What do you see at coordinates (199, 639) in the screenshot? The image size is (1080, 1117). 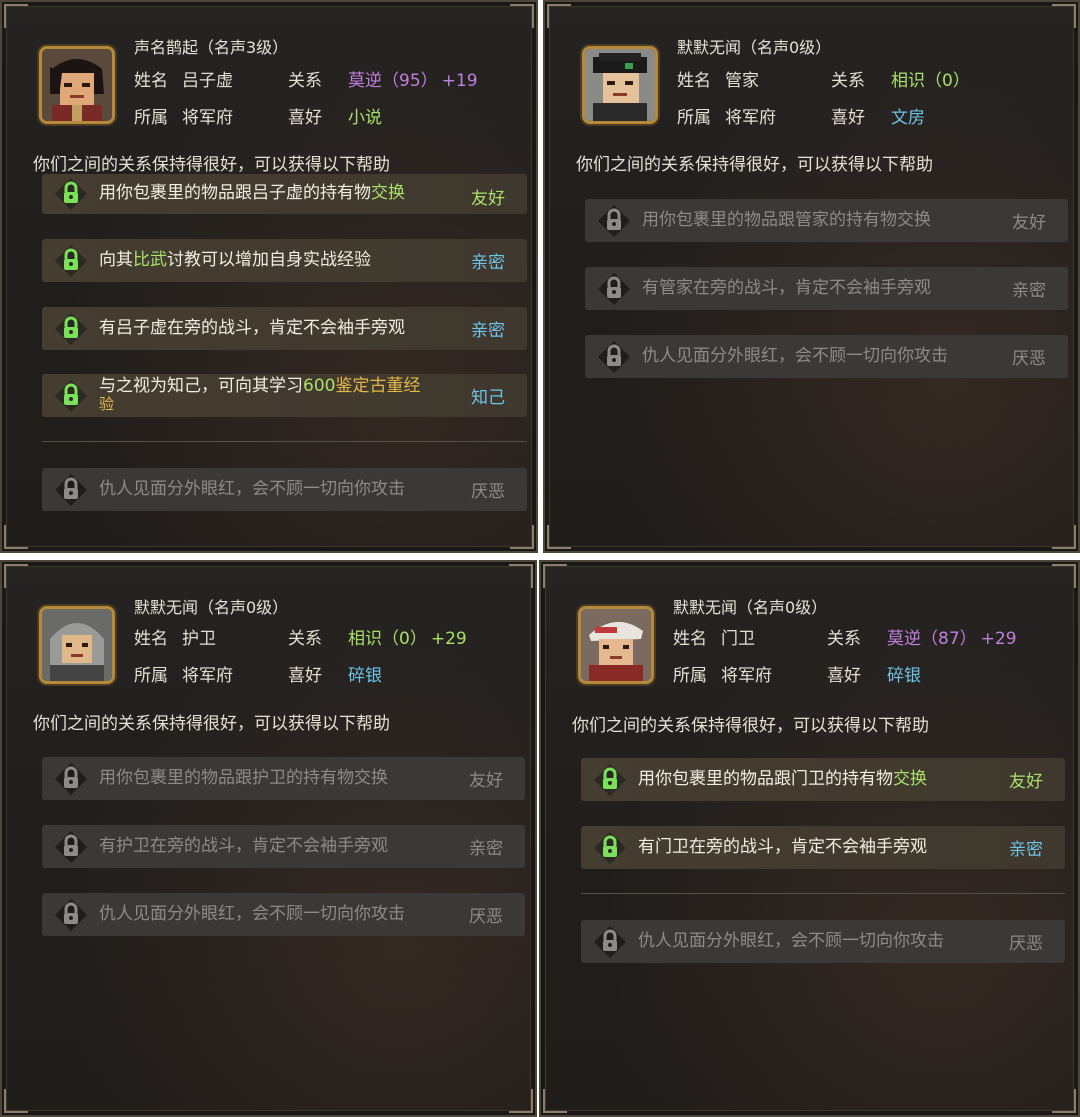 I see `npc-name: 护卫` at bounding box center [199, 639].